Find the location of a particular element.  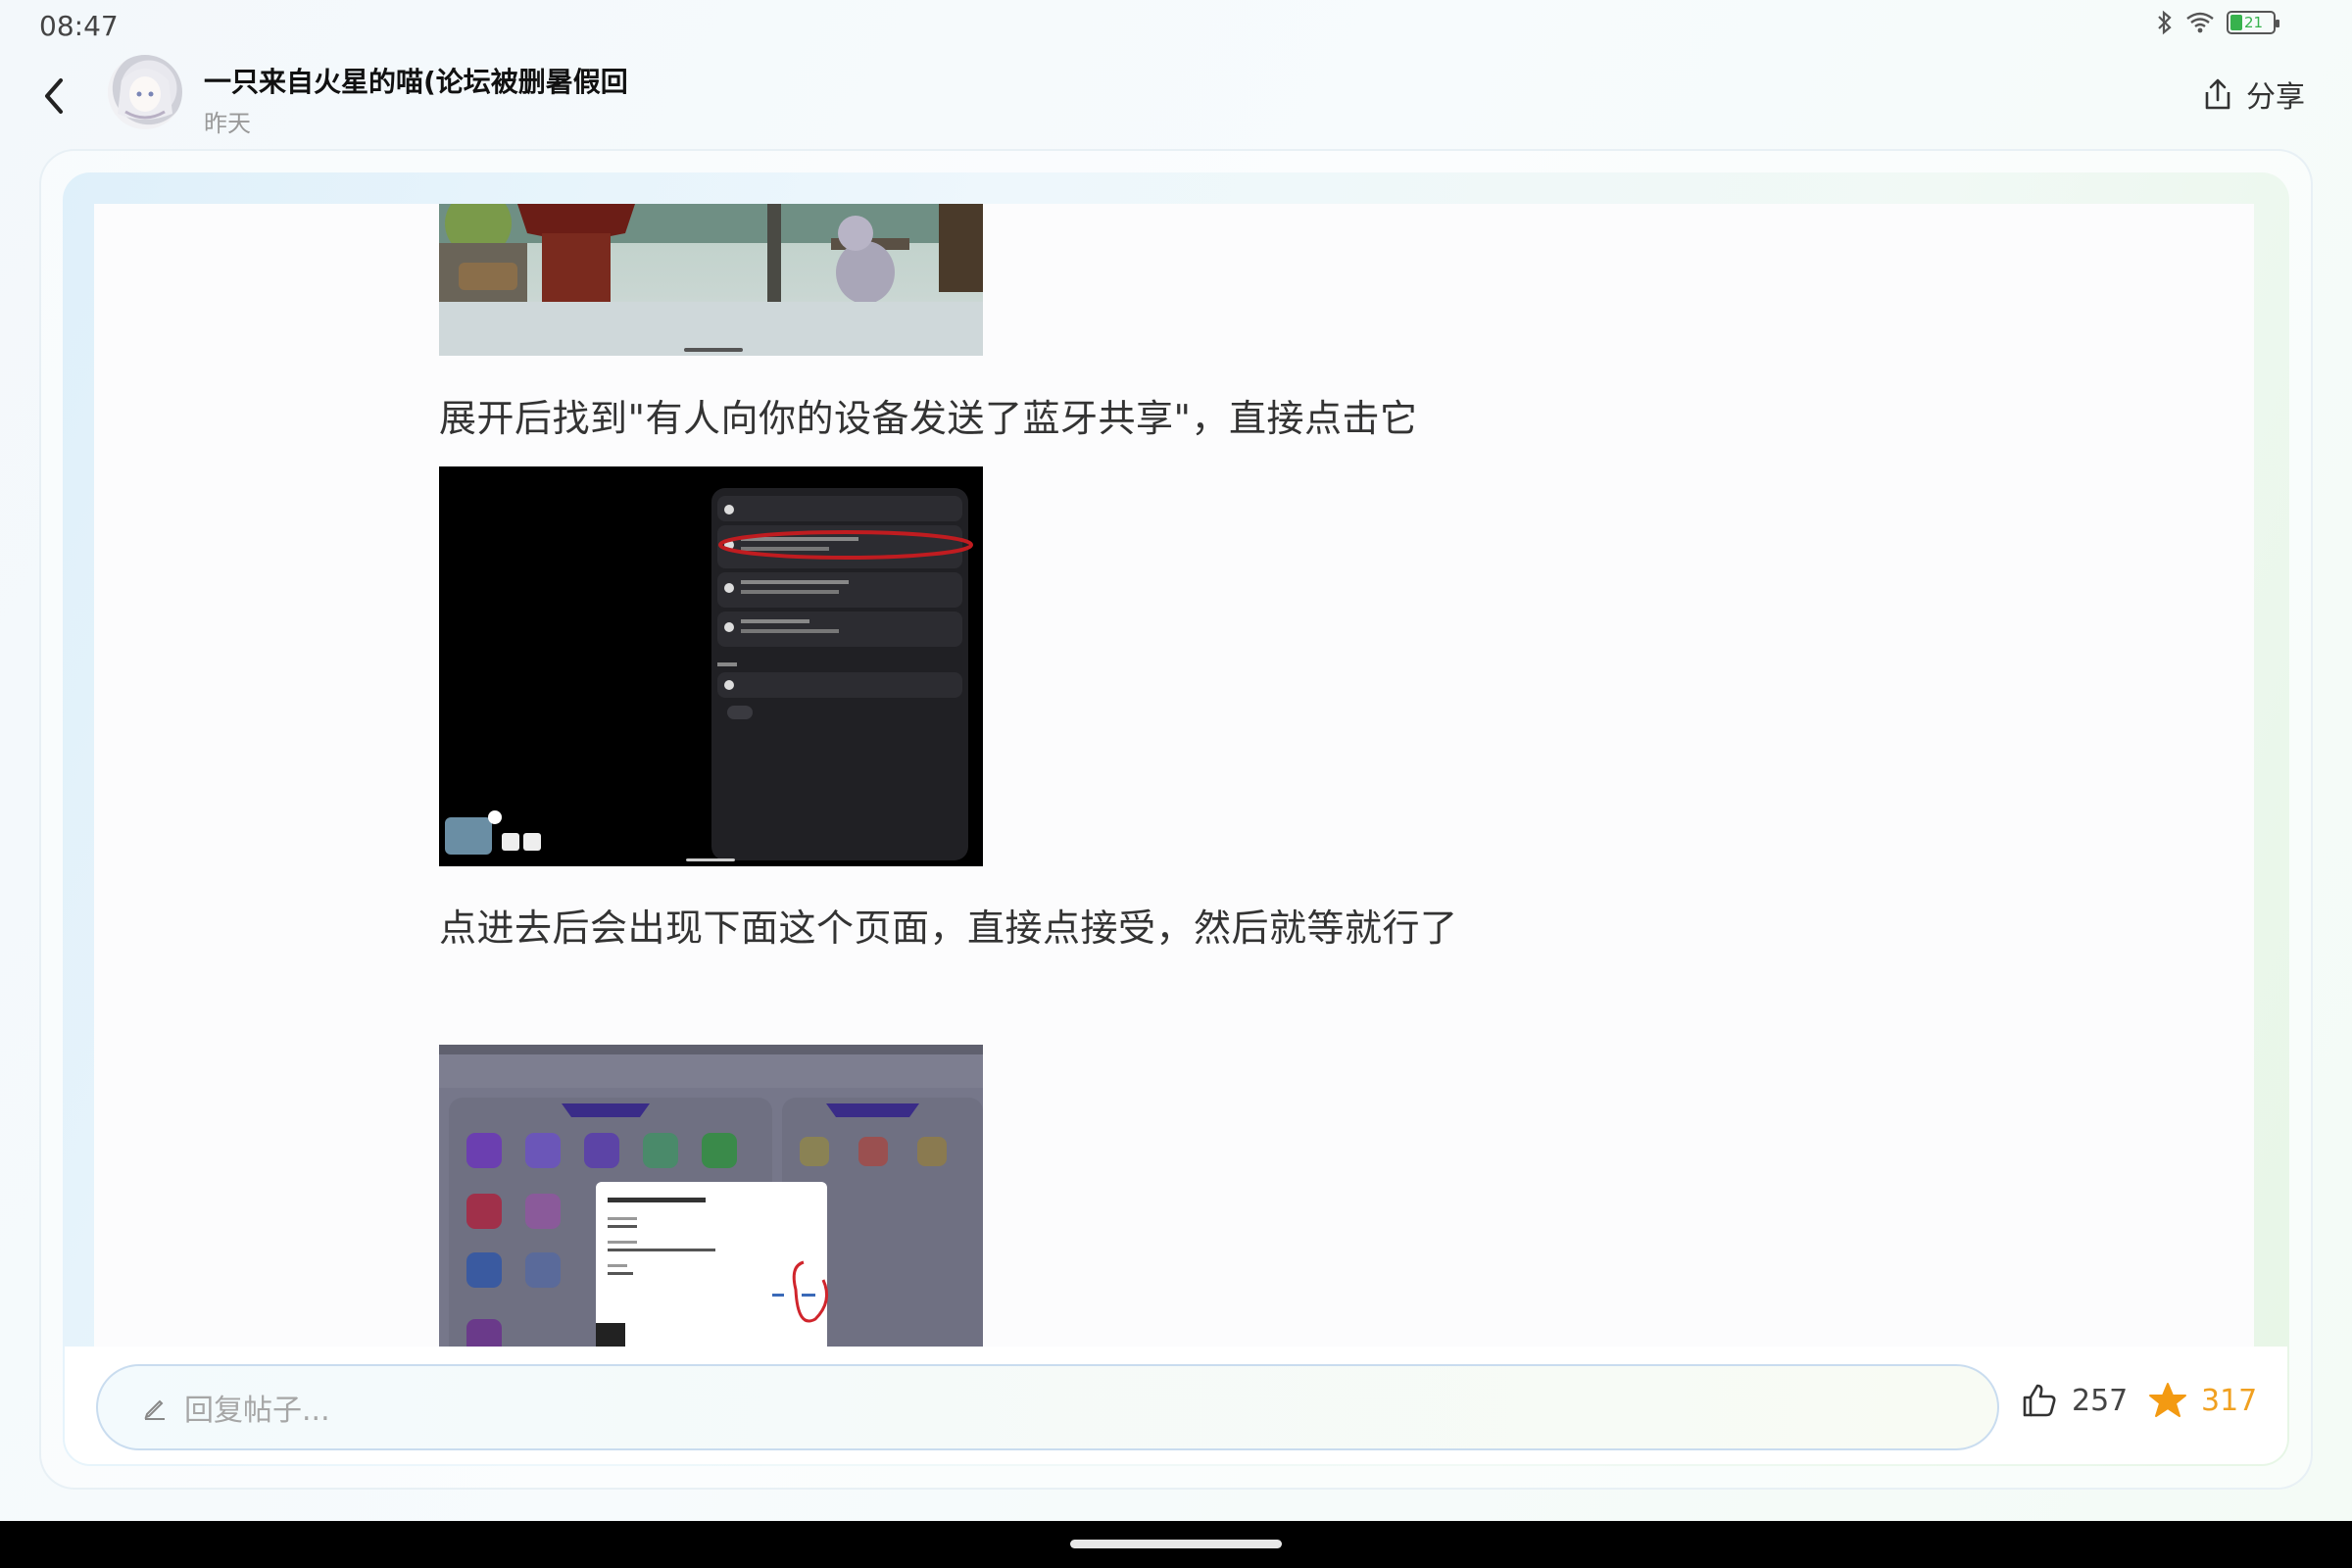

pencil-icon is located at coordinates (154, 1409).